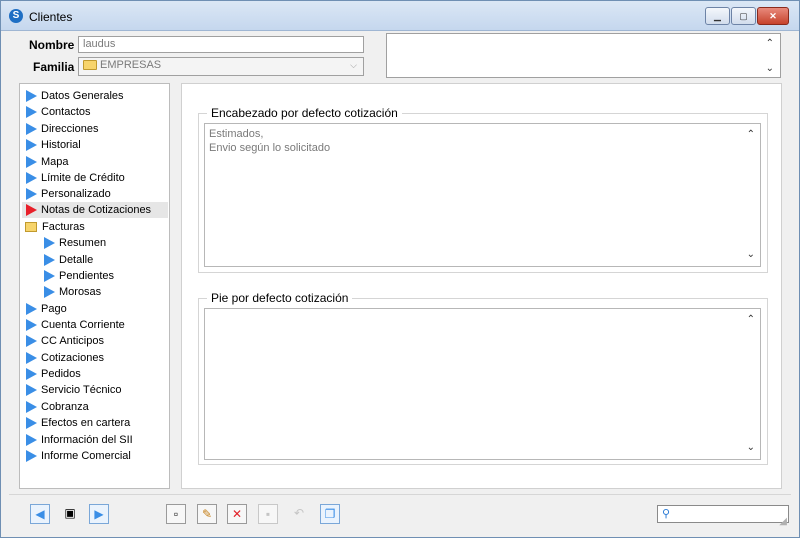 This screenshot has width=800, height=538. I want to click on nav-item-direcciones: Direcciones, so click(95, 129).